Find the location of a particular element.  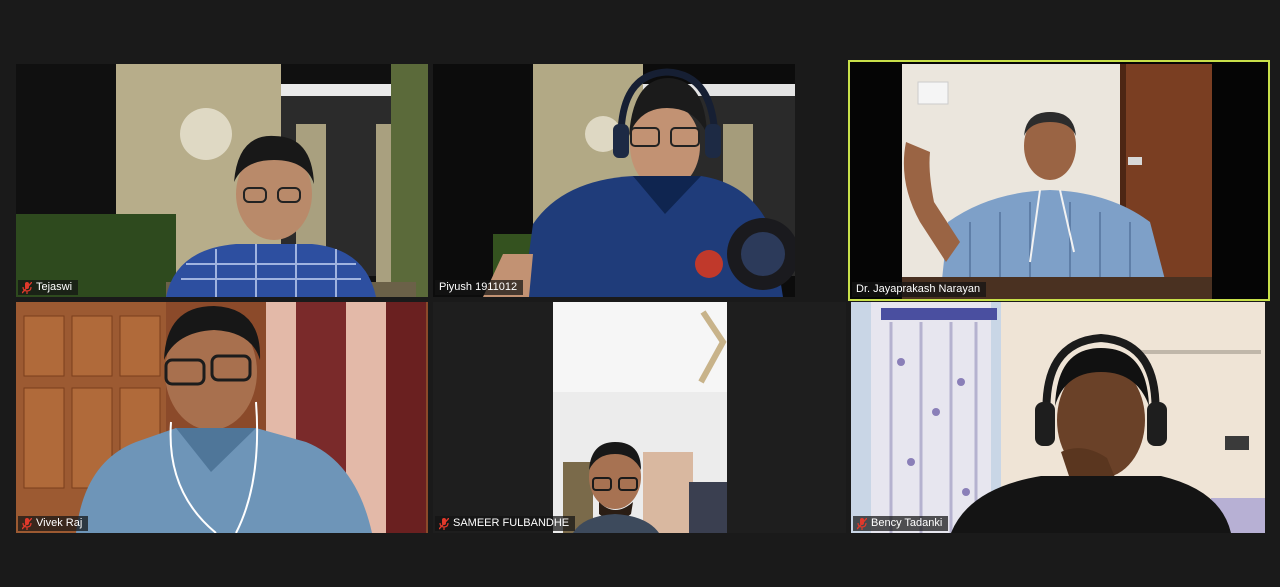

participant-name: Dr. Jayaprakash Narayan is located at coordinates (918, 289).